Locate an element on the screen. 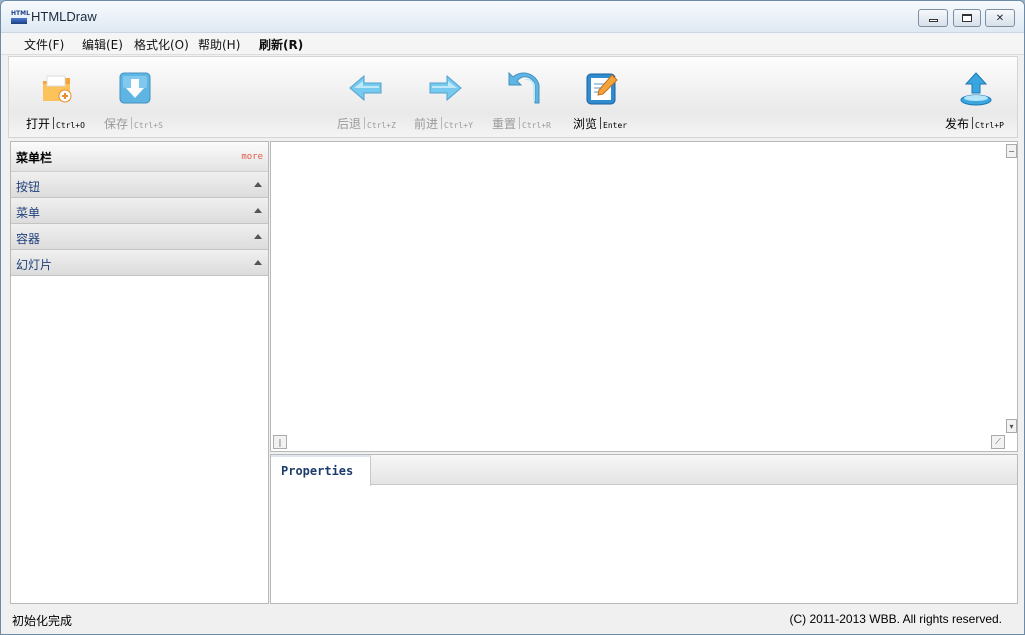 The height and width of the screenshot is (635, 1025). notepad-pencil-icon is located at coordinates (602, 89).